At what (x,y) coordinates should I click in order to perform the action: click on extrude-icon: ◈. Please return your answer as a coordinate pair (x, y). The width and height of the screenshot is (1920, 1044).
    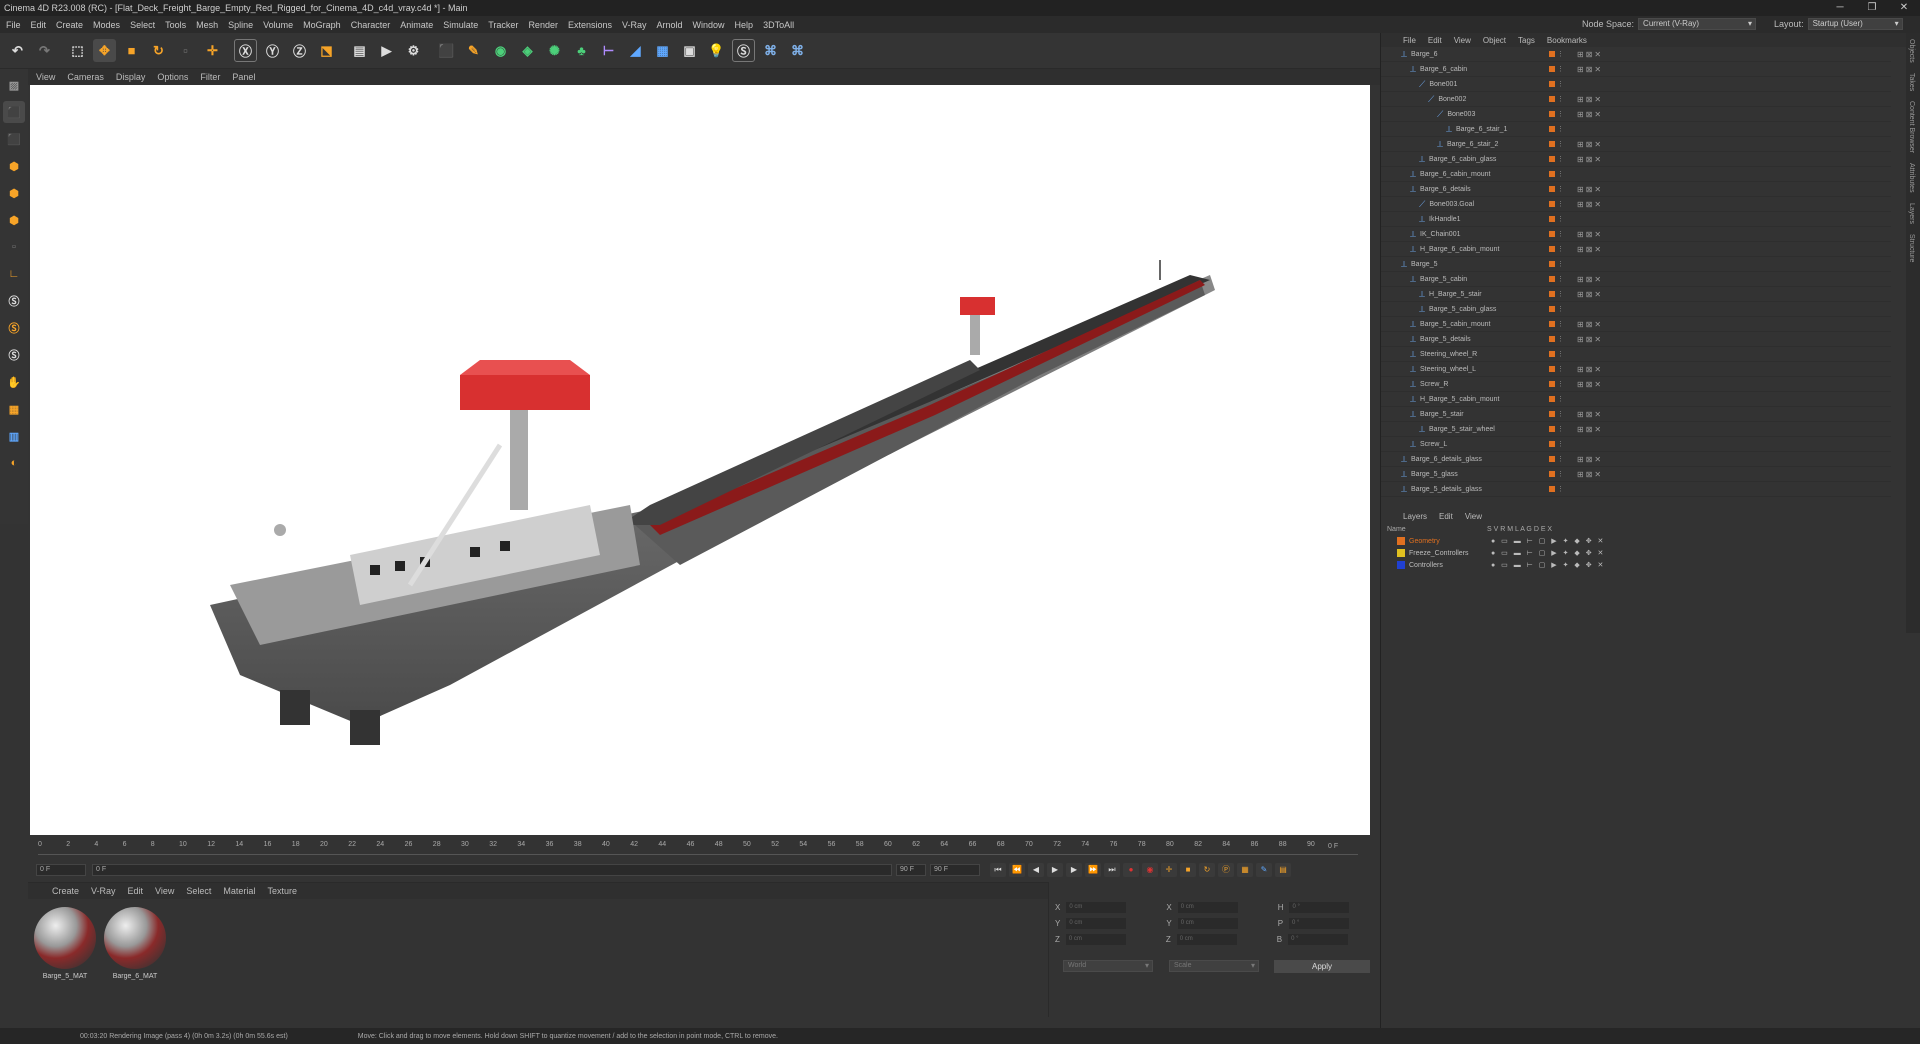
    Looking at the image, I should click on (527, 50).